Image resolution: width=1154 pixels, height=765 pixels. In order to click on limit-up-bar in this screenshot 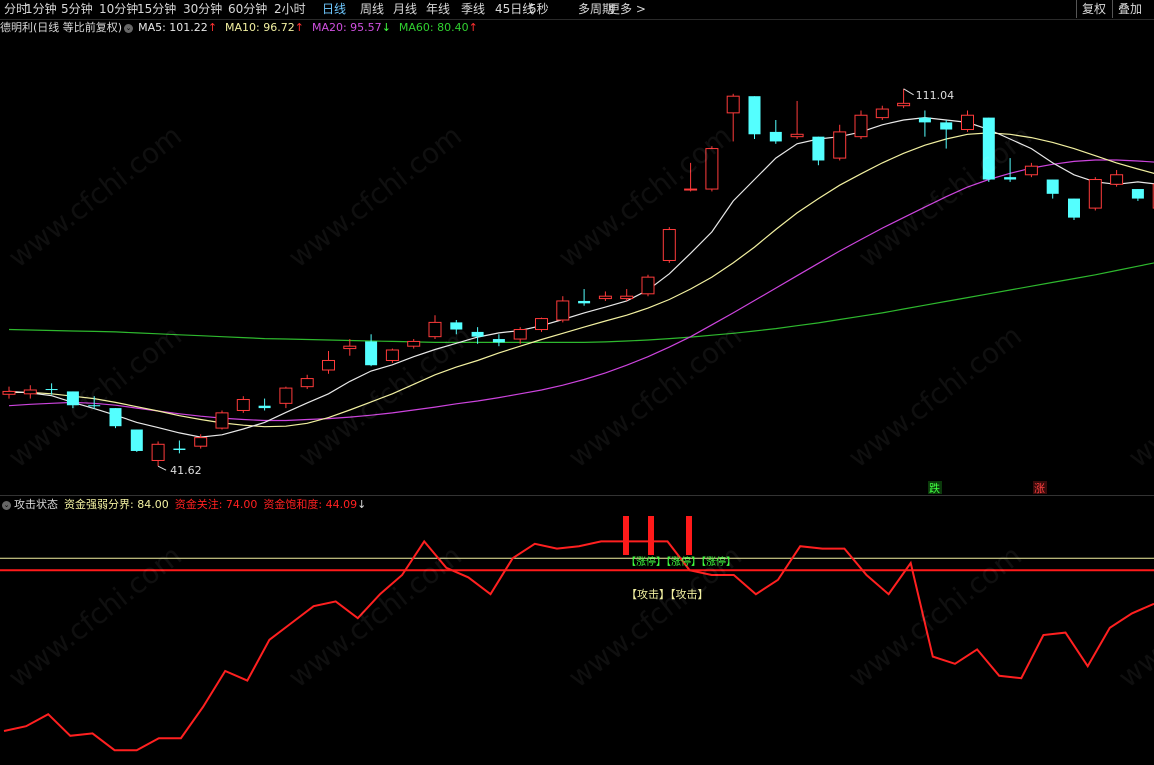, I will do `click(689, 535)`.